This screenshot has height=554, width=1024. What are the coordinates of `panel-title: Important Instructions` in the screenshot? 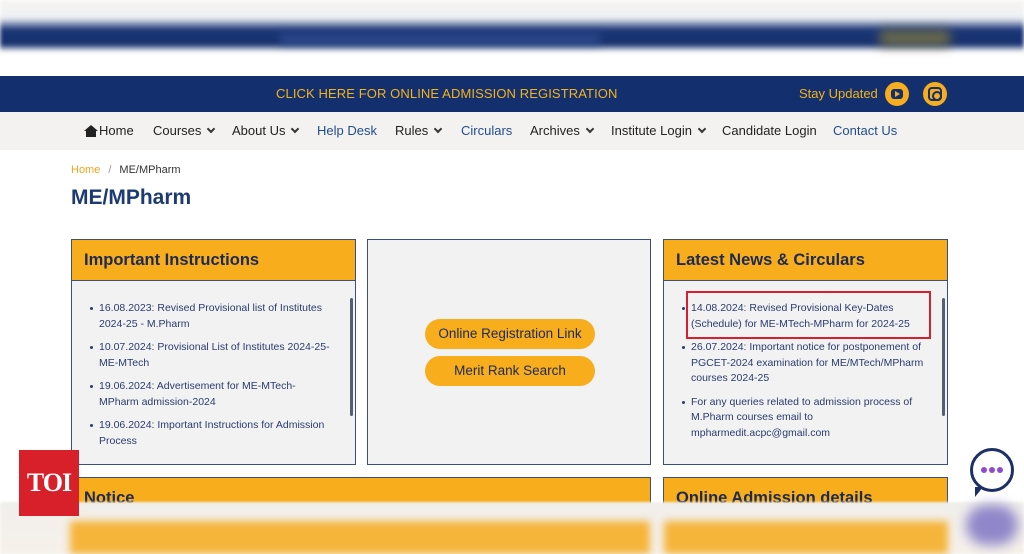 It's located at (213, 260).